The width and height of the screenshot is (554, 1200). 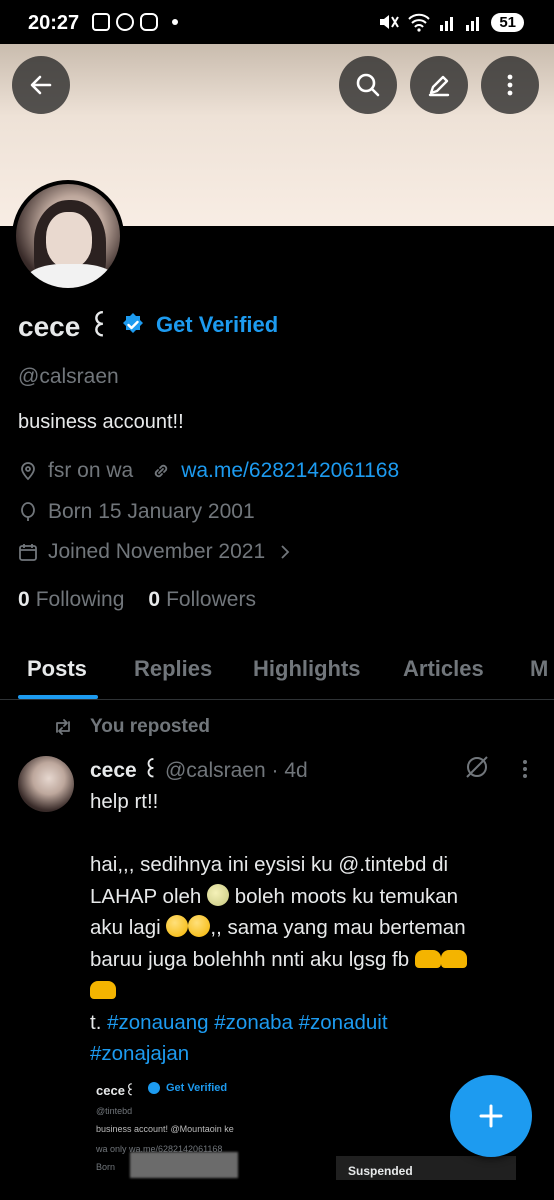 I want to click on pencil-icon, so click(x=439, y=86).